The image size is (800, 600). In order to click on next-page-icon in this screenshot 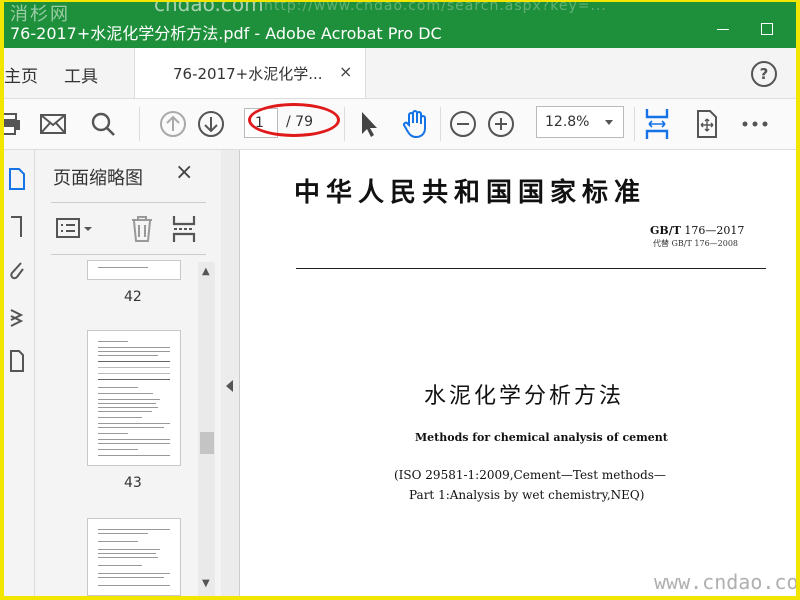, I will do `click(211, 124)`.